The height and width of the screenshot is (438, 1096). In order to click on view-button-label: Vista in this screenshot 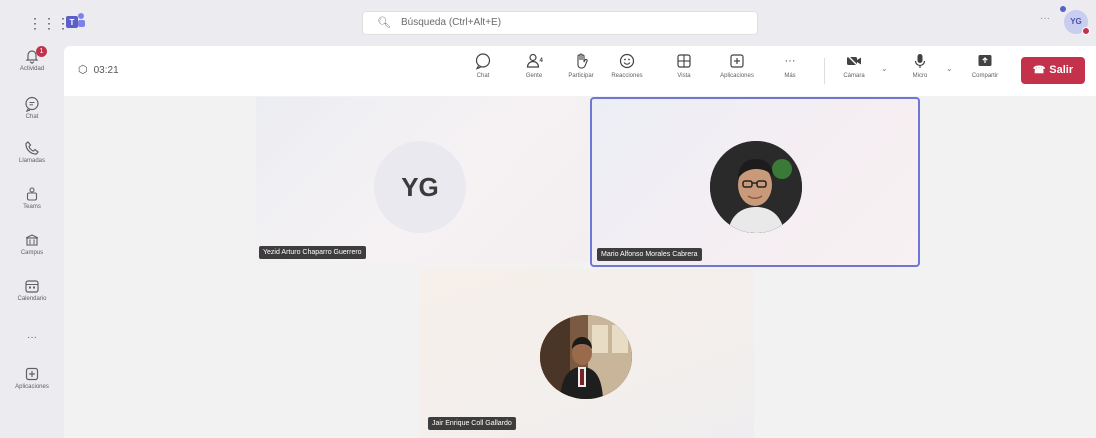, I will do `click(684, 76)`.